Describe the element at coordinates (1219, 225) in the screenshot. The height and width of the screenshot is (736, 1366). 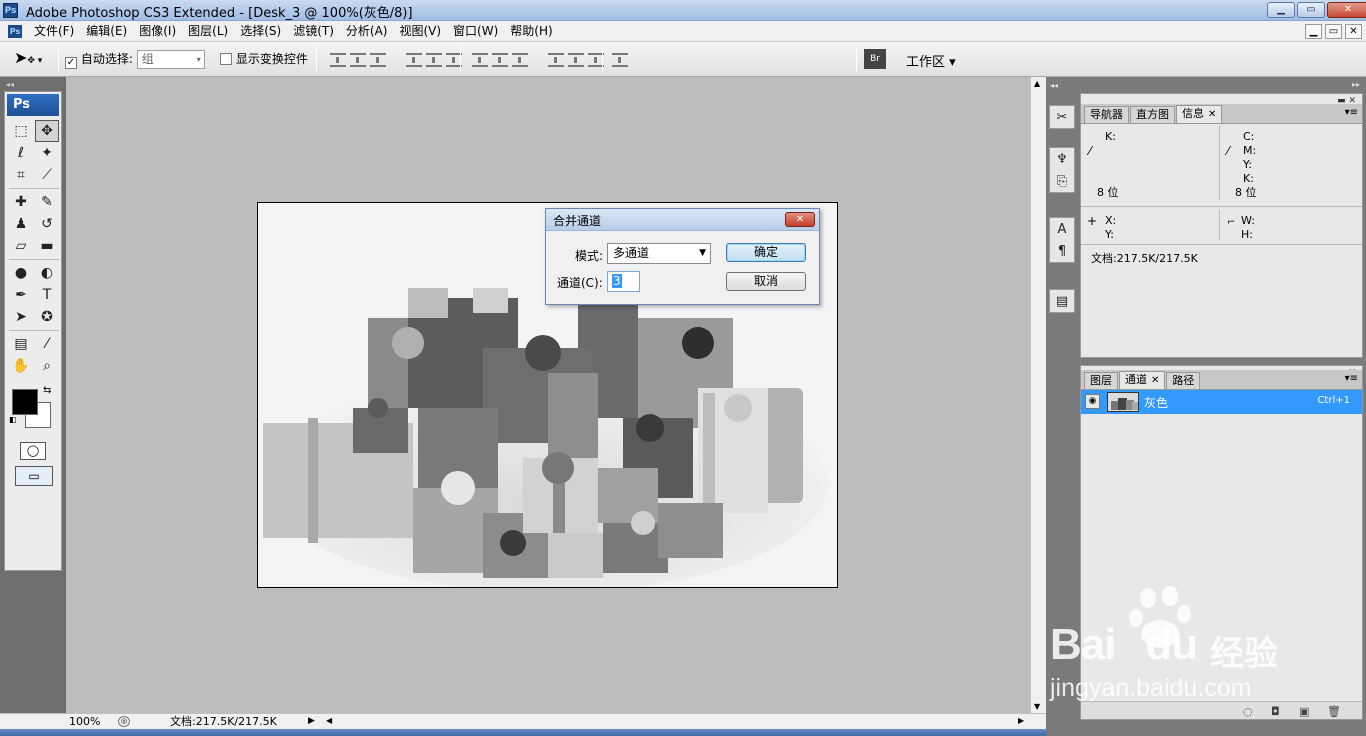
I see `divider` at that location.